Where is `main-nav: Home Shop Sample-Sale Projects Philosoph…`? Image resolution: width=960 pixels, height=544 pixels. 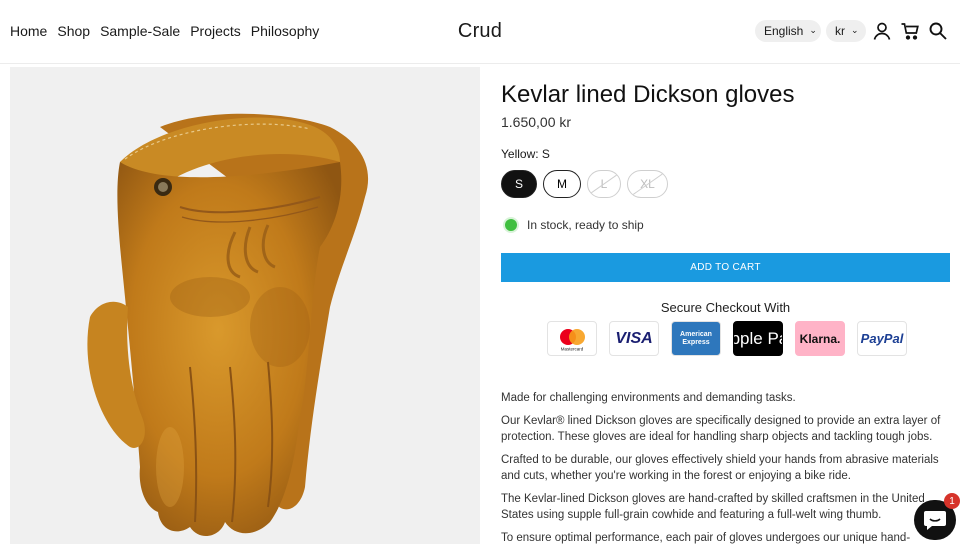 main-nav: Home Shop Sample-Sale Projects Philosoph… is located at coordinates (164, 31).